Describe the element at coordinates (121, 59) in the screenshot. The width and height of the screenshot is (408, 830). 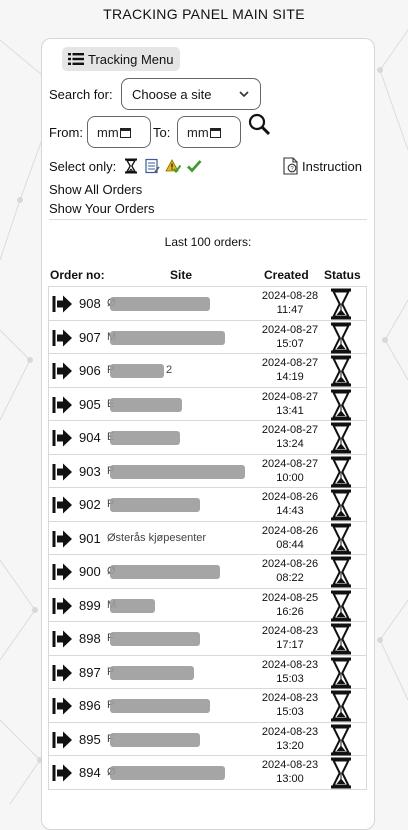
I see `tracking-menu-button: Tracking Menu` at that location.